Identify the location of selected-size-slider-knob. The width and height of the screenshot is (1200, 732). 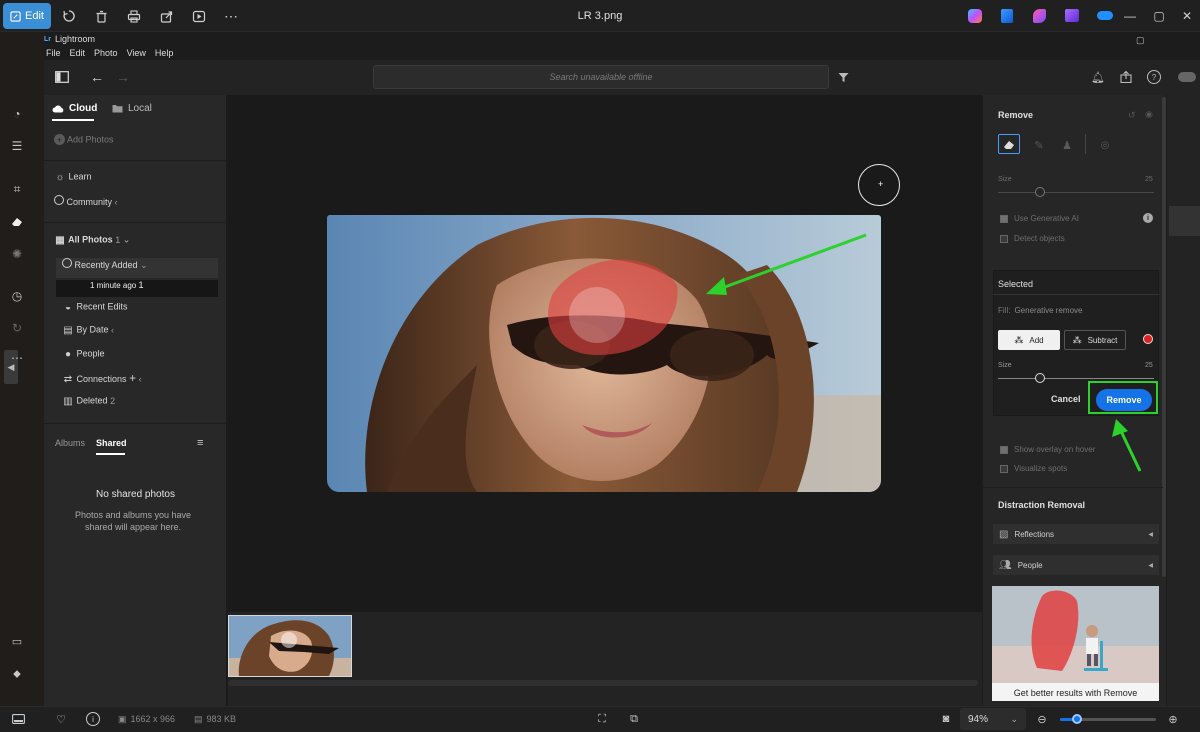
(1040, 378).